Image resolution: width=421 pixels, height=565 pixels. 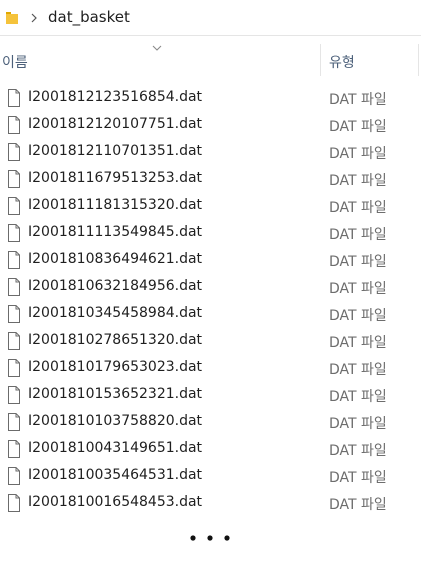 What do you see at coordinates (210, 395) in the screenshot?
I see `file-row: I2001810153652321.dat DAT 파일` at bounding box center [210, 395].